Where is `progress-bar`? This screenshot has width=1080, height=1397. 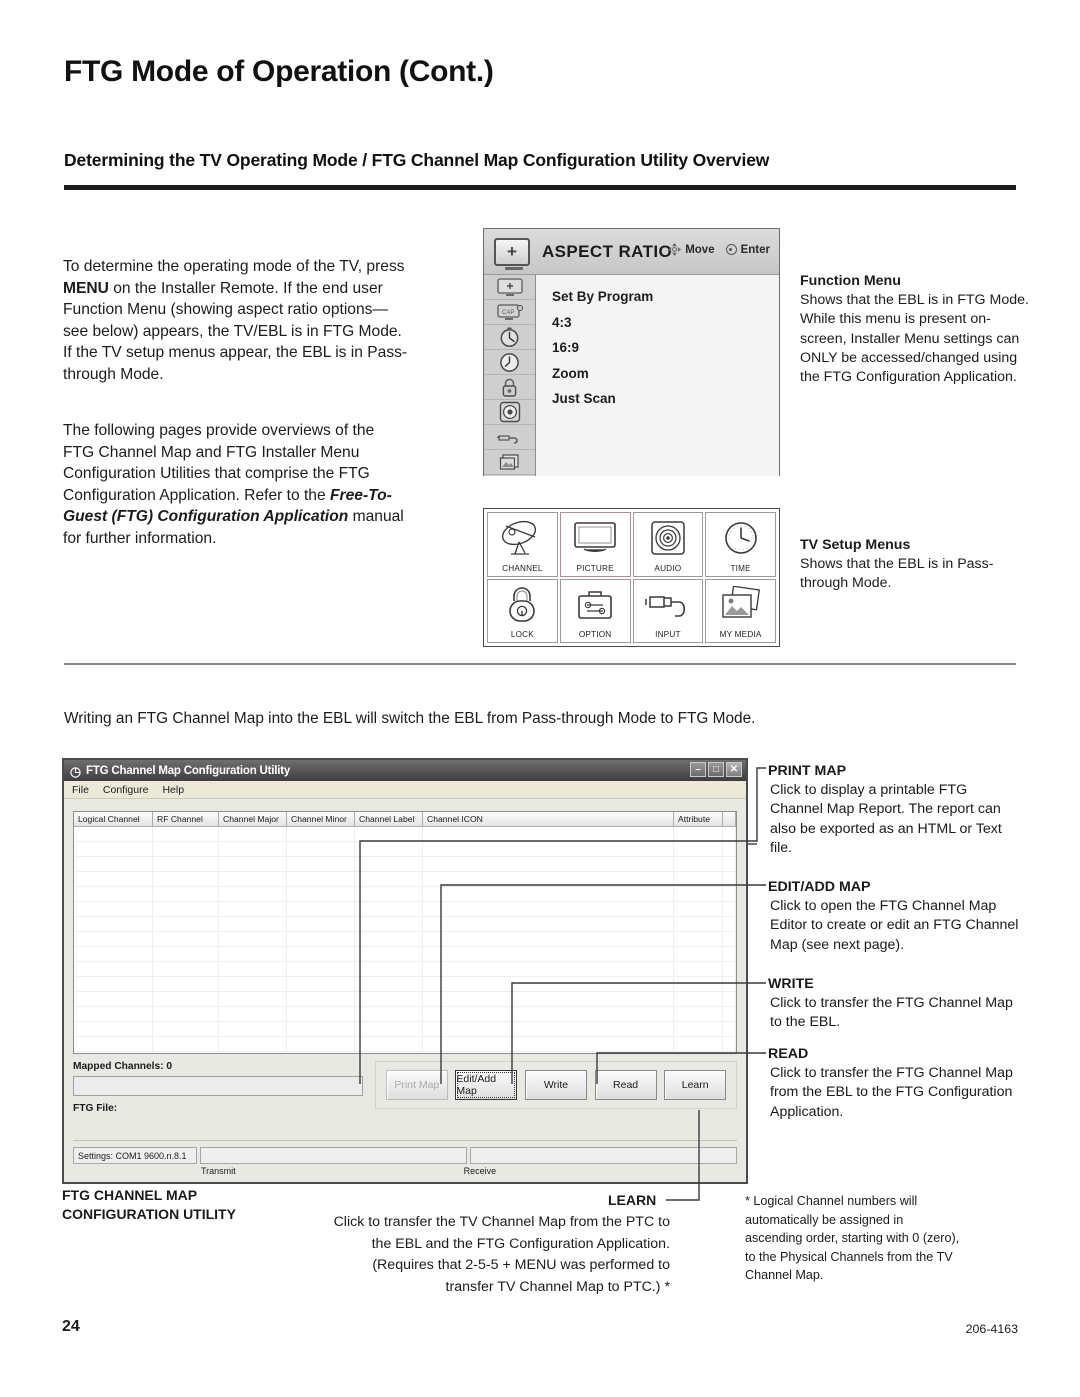
progress-bar is located at coordinates (218, 1086).